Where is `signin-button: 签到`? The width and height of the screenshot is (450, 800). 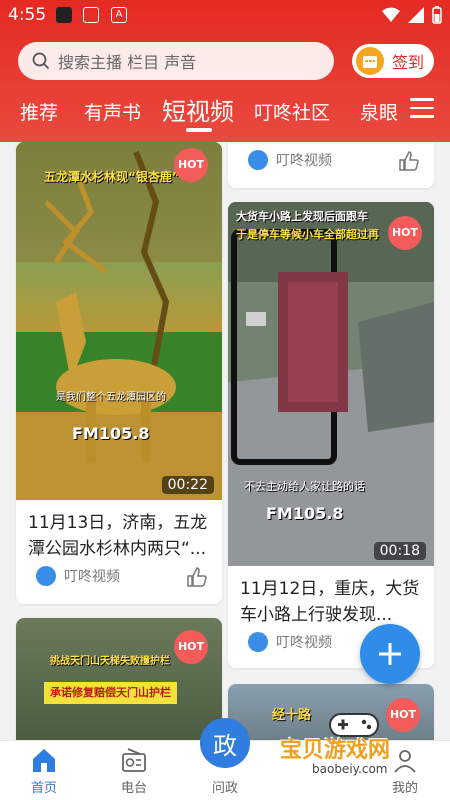
signin-button: 签到 is located at coordinates (393, 61).